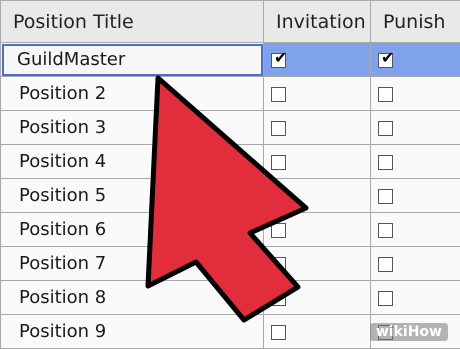  Describe the element at coordinates (132, 196) in the screenshot. I see `position-title-cell: Position 5` at that location.